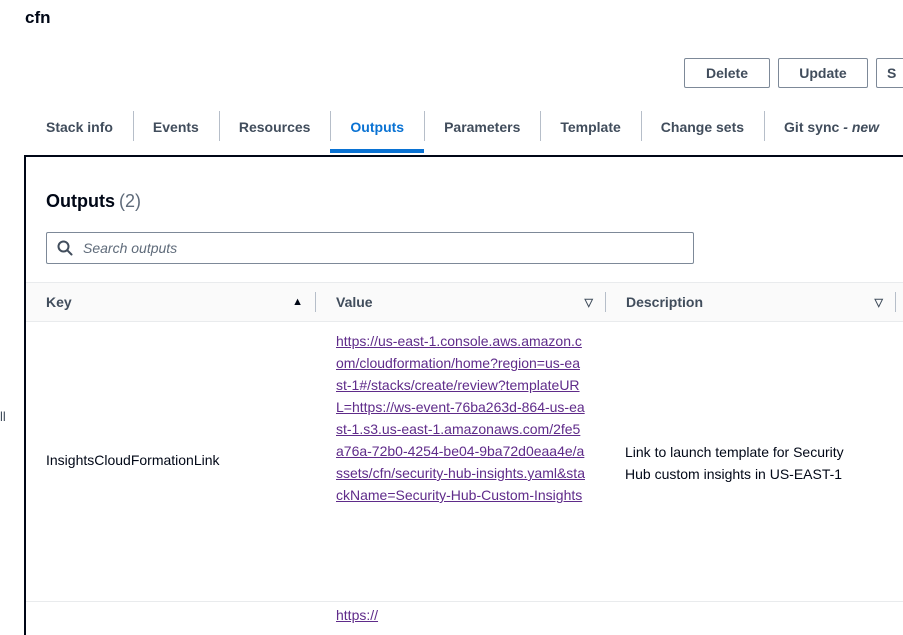 The width and height of the screenshot is (903, 635). Describe the element at coordinates (133, 460) in the screenshot. I see `output-key: InsightsCloudFormationLink` at that location.